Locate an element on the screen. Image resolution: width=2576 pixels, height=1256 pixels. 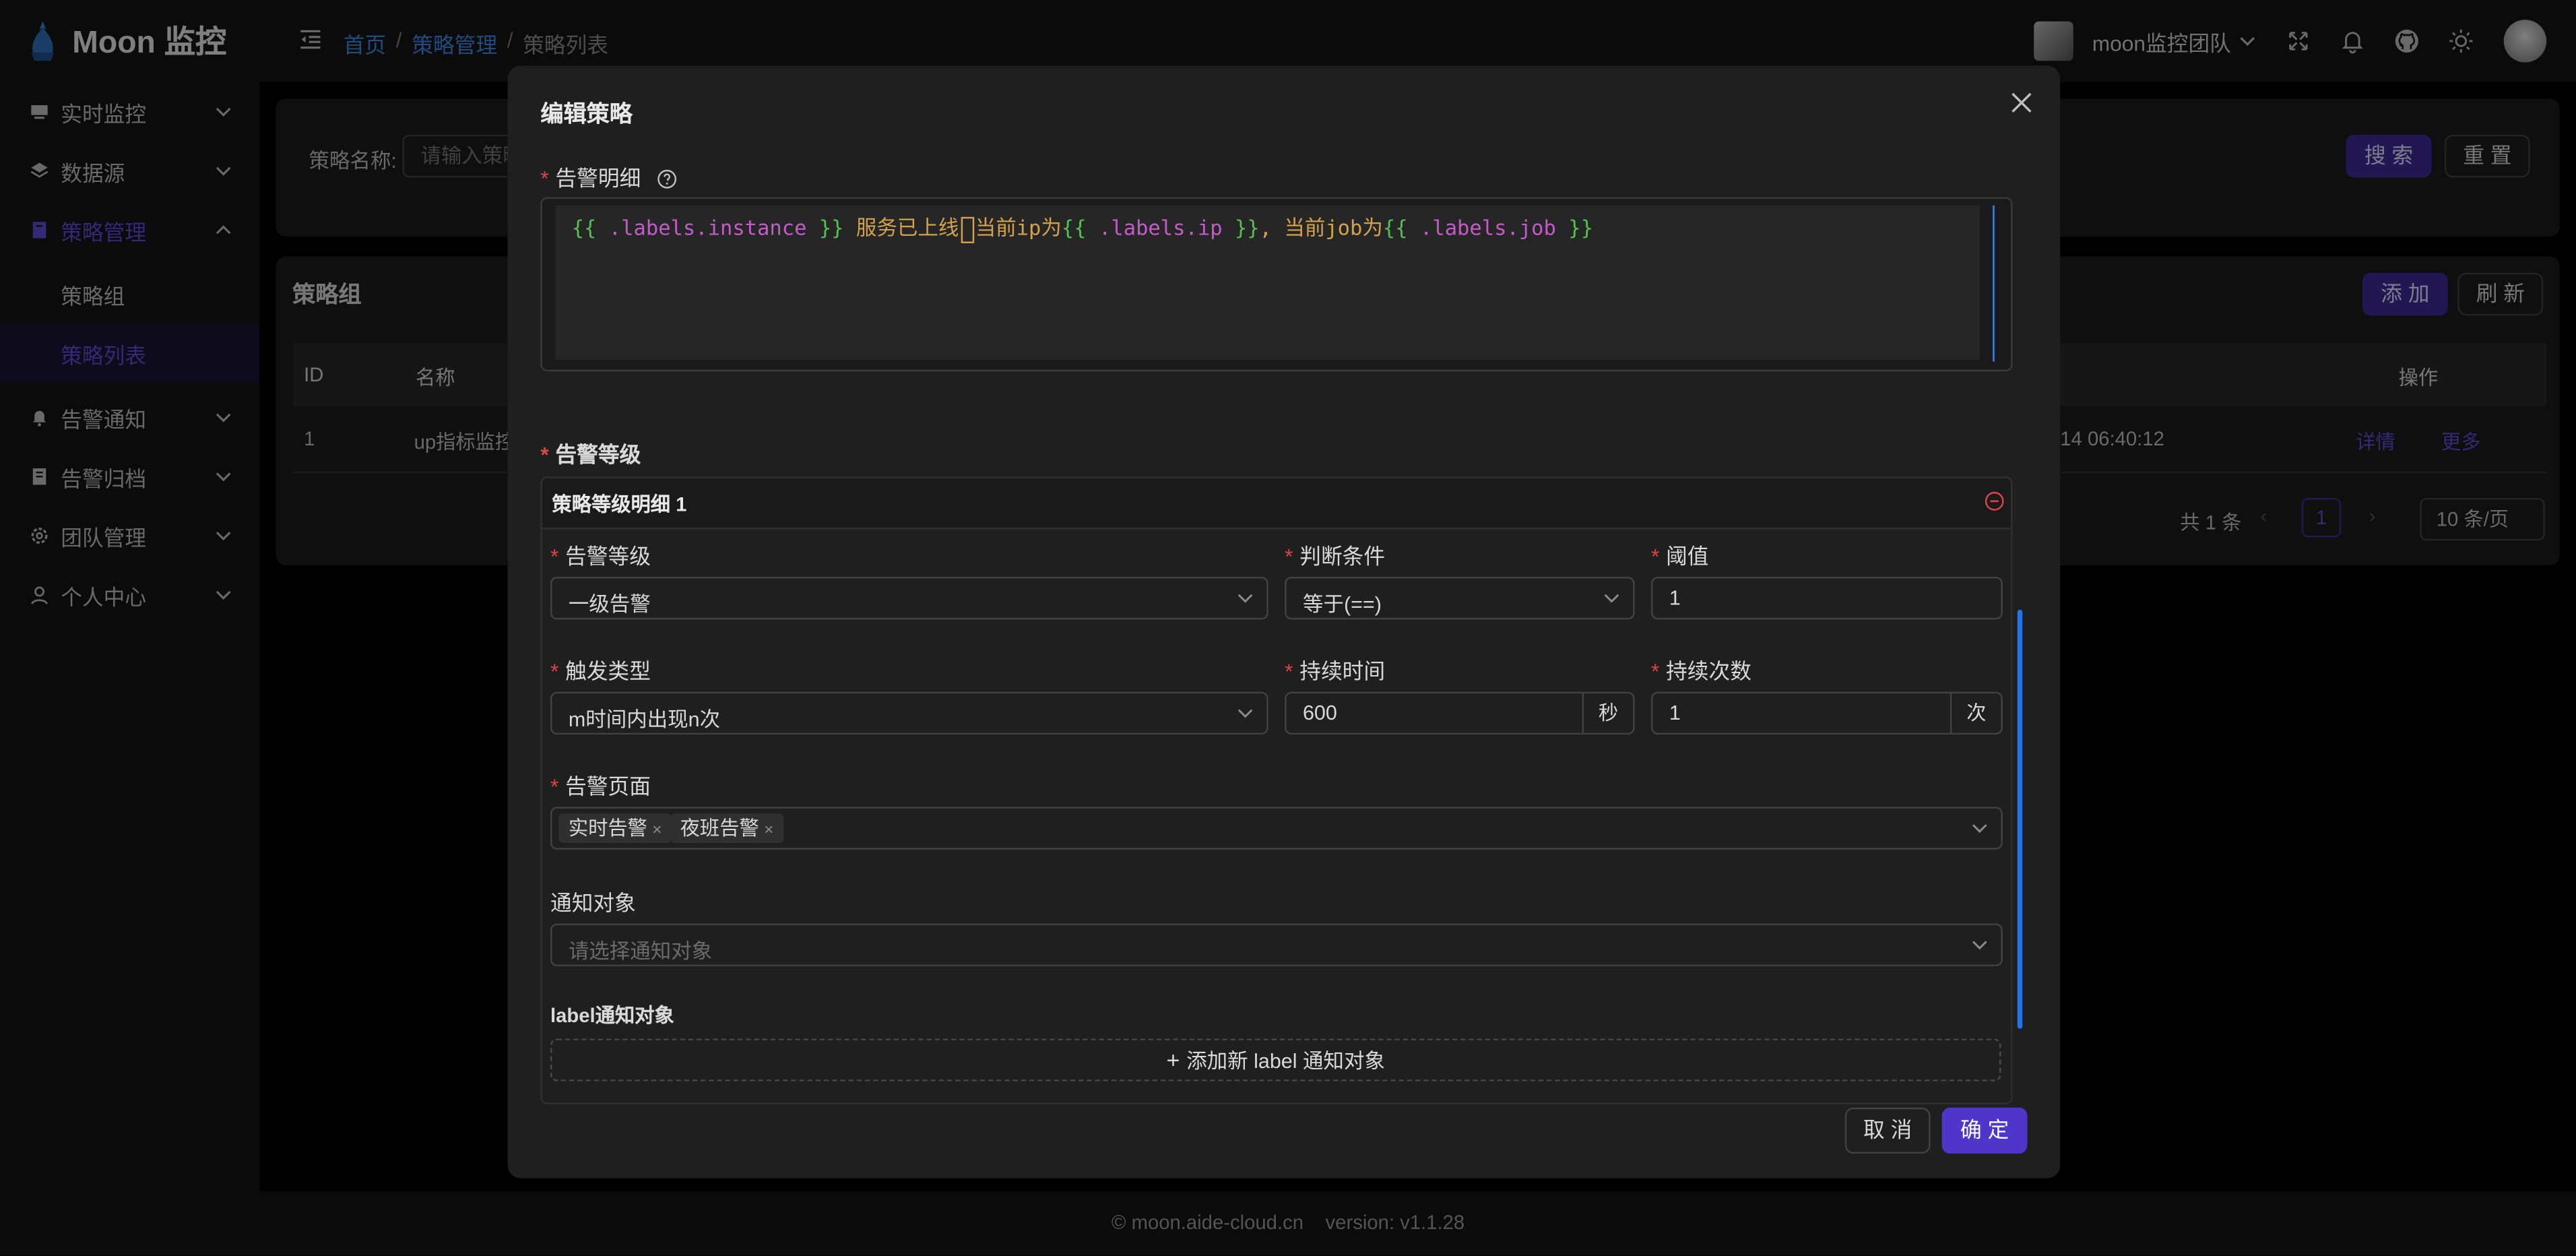
trigger-label: * 触发类型 is located at coordinates (601, 669).